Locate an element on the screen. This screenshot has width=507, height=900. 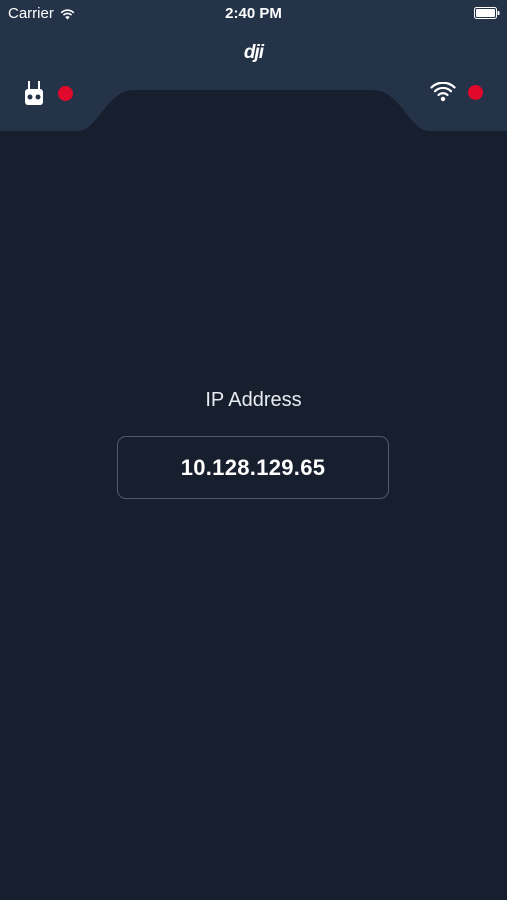
ip-address-label: IP Address is located at coordinates (253, 400).